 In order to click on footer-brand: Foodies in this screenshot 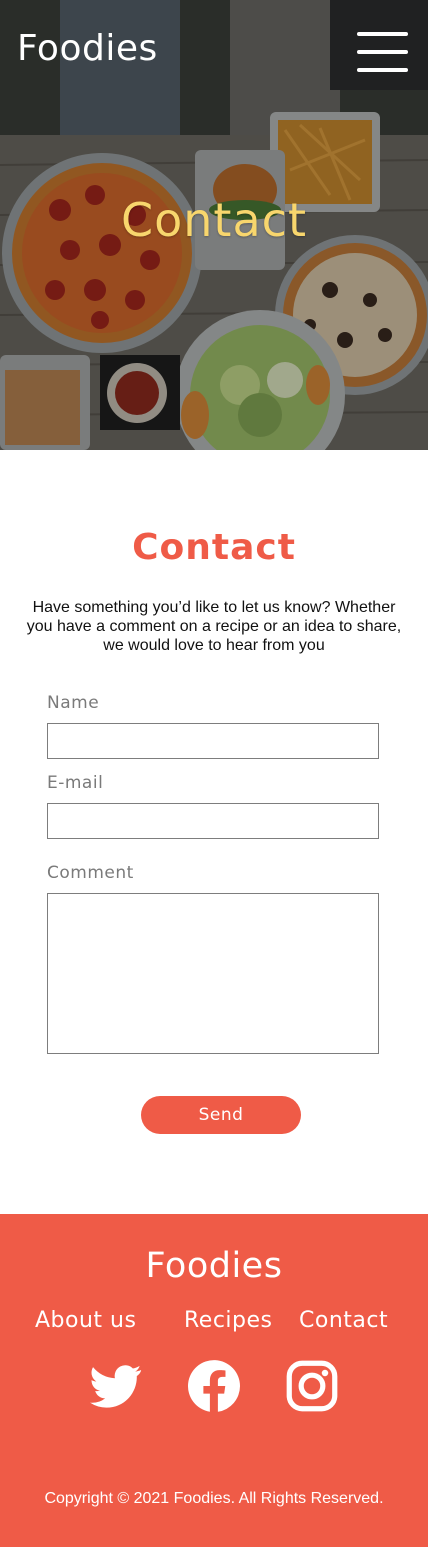, I will do `click(214, 1266)`.